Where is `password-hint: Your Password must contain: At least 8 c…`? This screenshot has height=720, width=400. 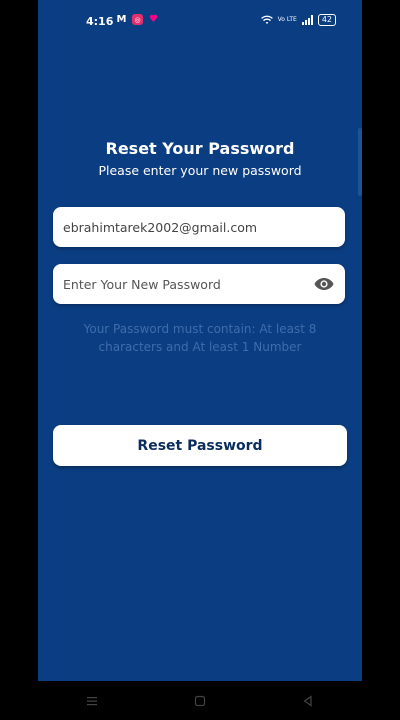
password-hint: Your Password must contain: At least 8 c… is located at coordinates (200, 338).